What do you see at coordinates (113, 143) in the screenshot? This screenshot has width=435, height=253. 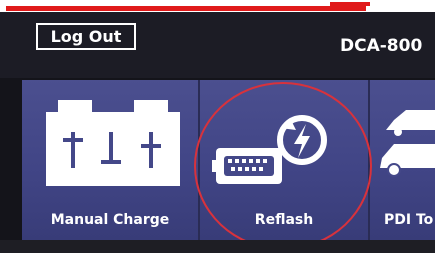 I see `battery-icon` at bounding box center [113, 143].